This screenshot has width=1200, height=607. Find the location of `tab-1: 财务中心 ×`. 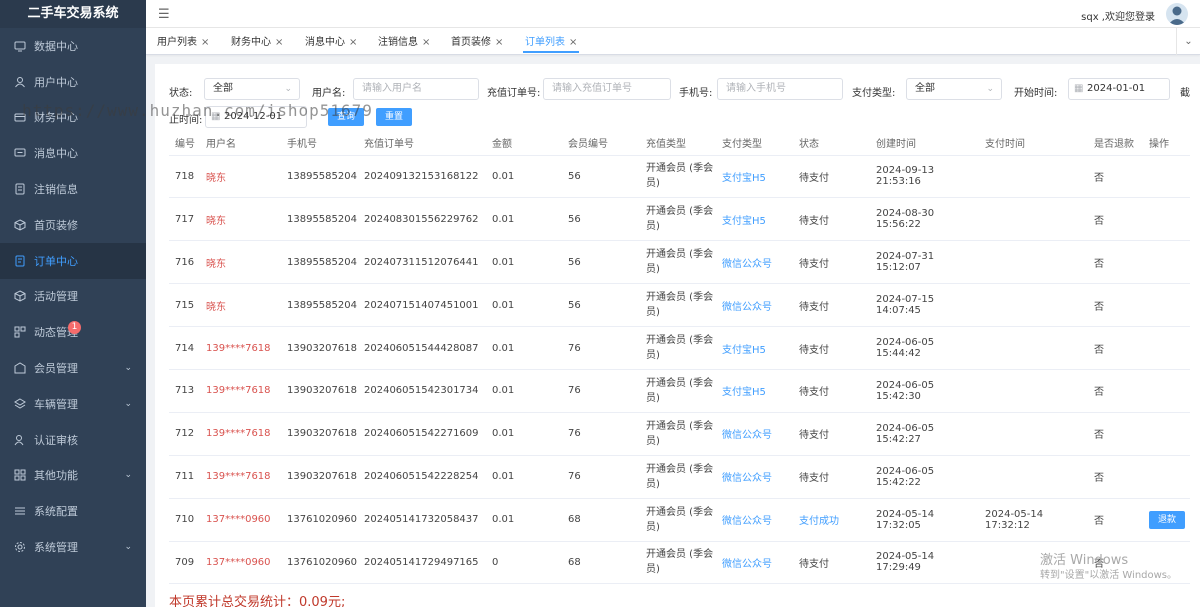

tab-1: 财务中心 × is located at coordinates (257, 42).